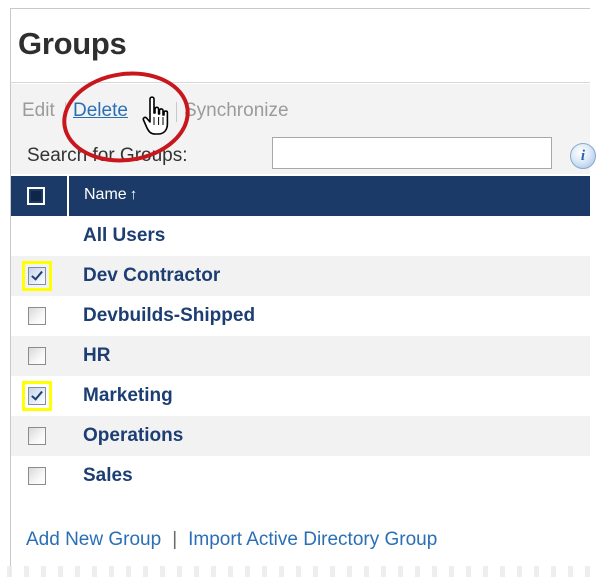 The width and height of the screenshot is (600, 577). Describe the element at coordinates (300, 571) in the screenshot. I see `torn-edge` at that location.